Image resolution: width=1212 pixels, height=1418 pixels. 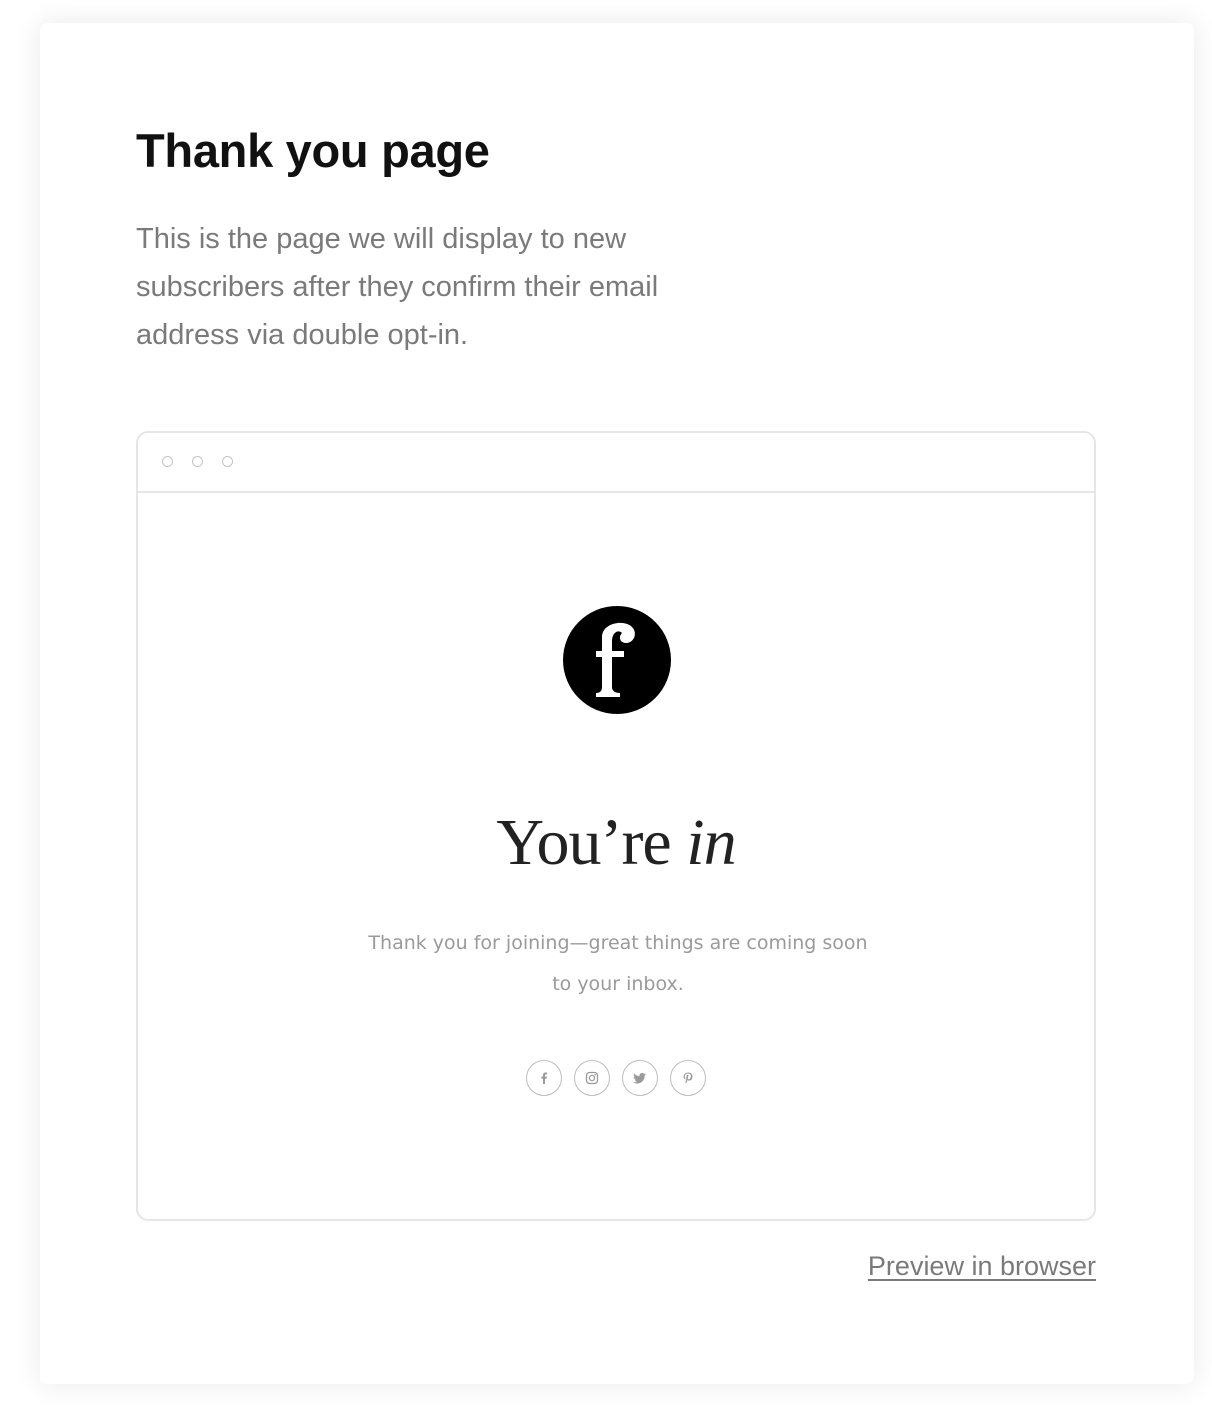 What do you see at coordinates (982, 1266) in the screenshot?
I see `preview-in-browser-link: Preview in browser` at bounding box center [982, 1266].